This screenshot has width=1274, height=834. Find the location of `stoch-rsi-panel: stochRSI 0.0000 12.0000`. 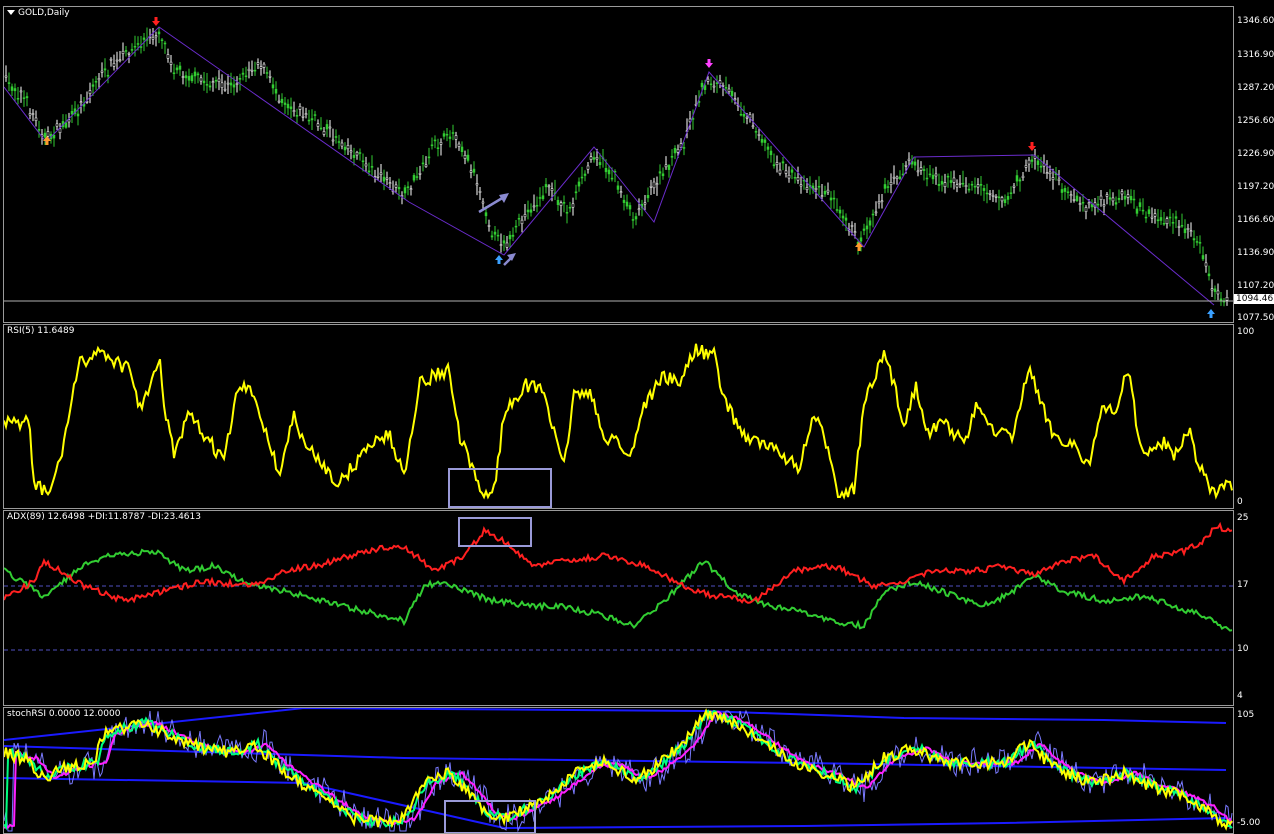

stoch-rsi-panel: stochRSI 0.0000 12.0000 is located at coordinates (618, 770).